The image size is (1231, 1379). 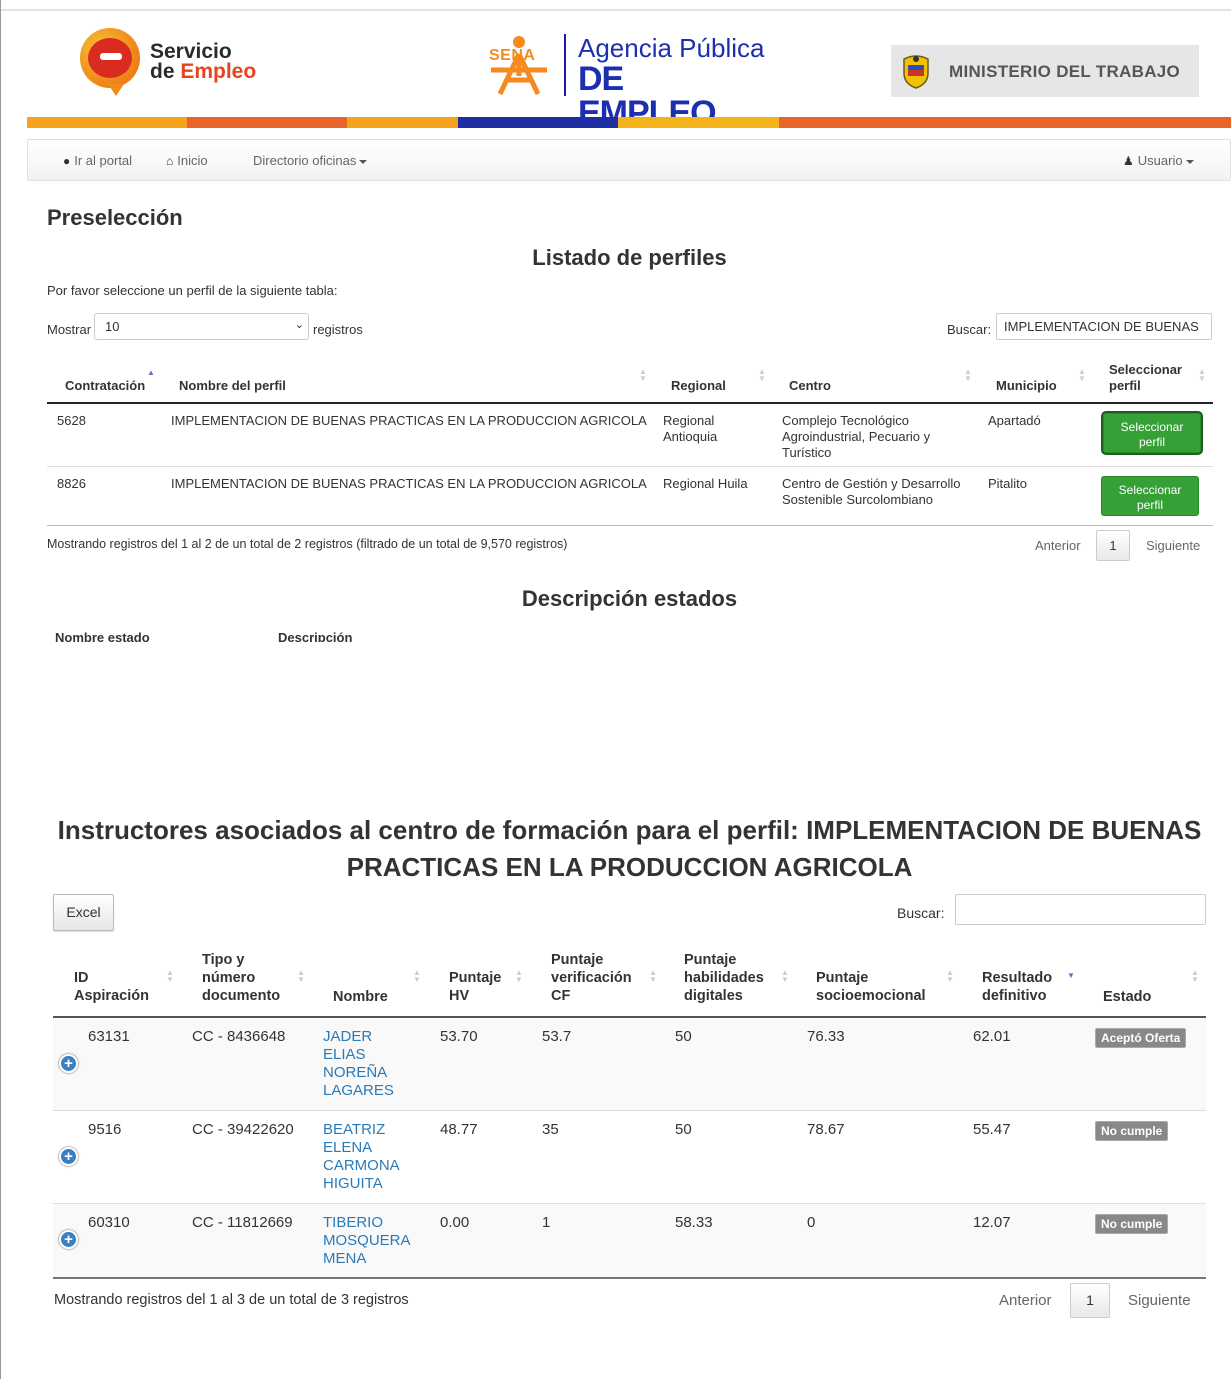 What do you see at coordinates (373, 1241) in the screenshot?
I see `instructor-name-link: TIBERIO MOSQUERA MENA` at bounding box center [373, 1241].